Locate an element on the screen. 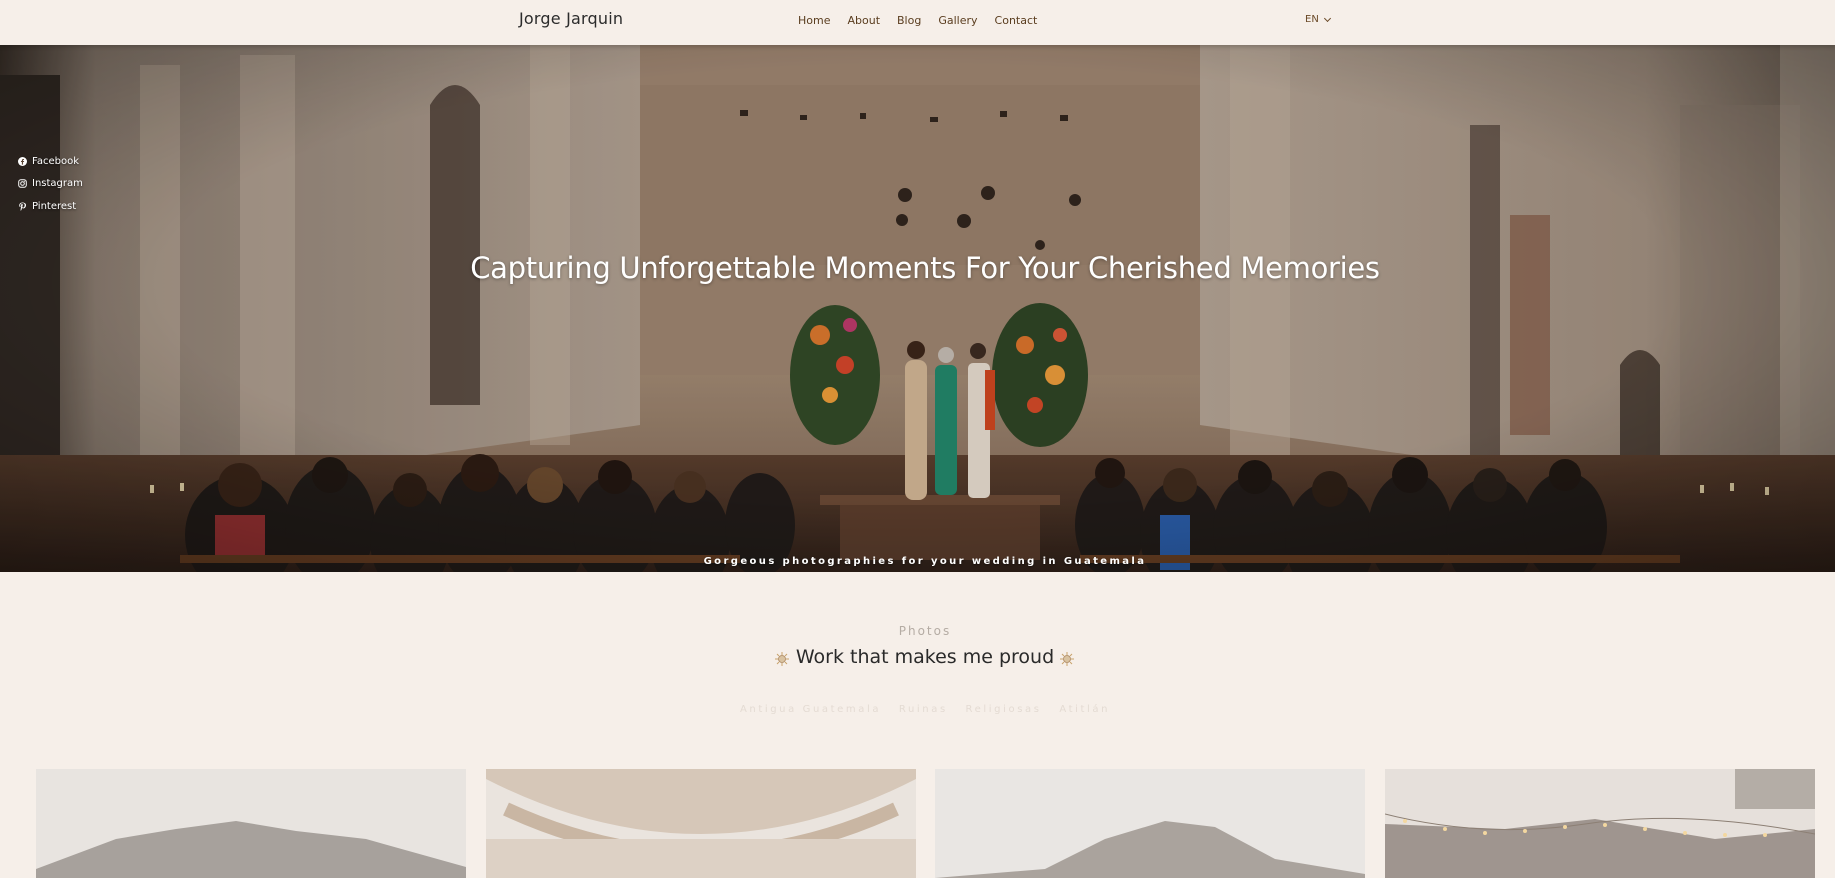 The height and width of the screenshot is (878, 1835). social-label: Facebook is located at coordinates (55, 161).